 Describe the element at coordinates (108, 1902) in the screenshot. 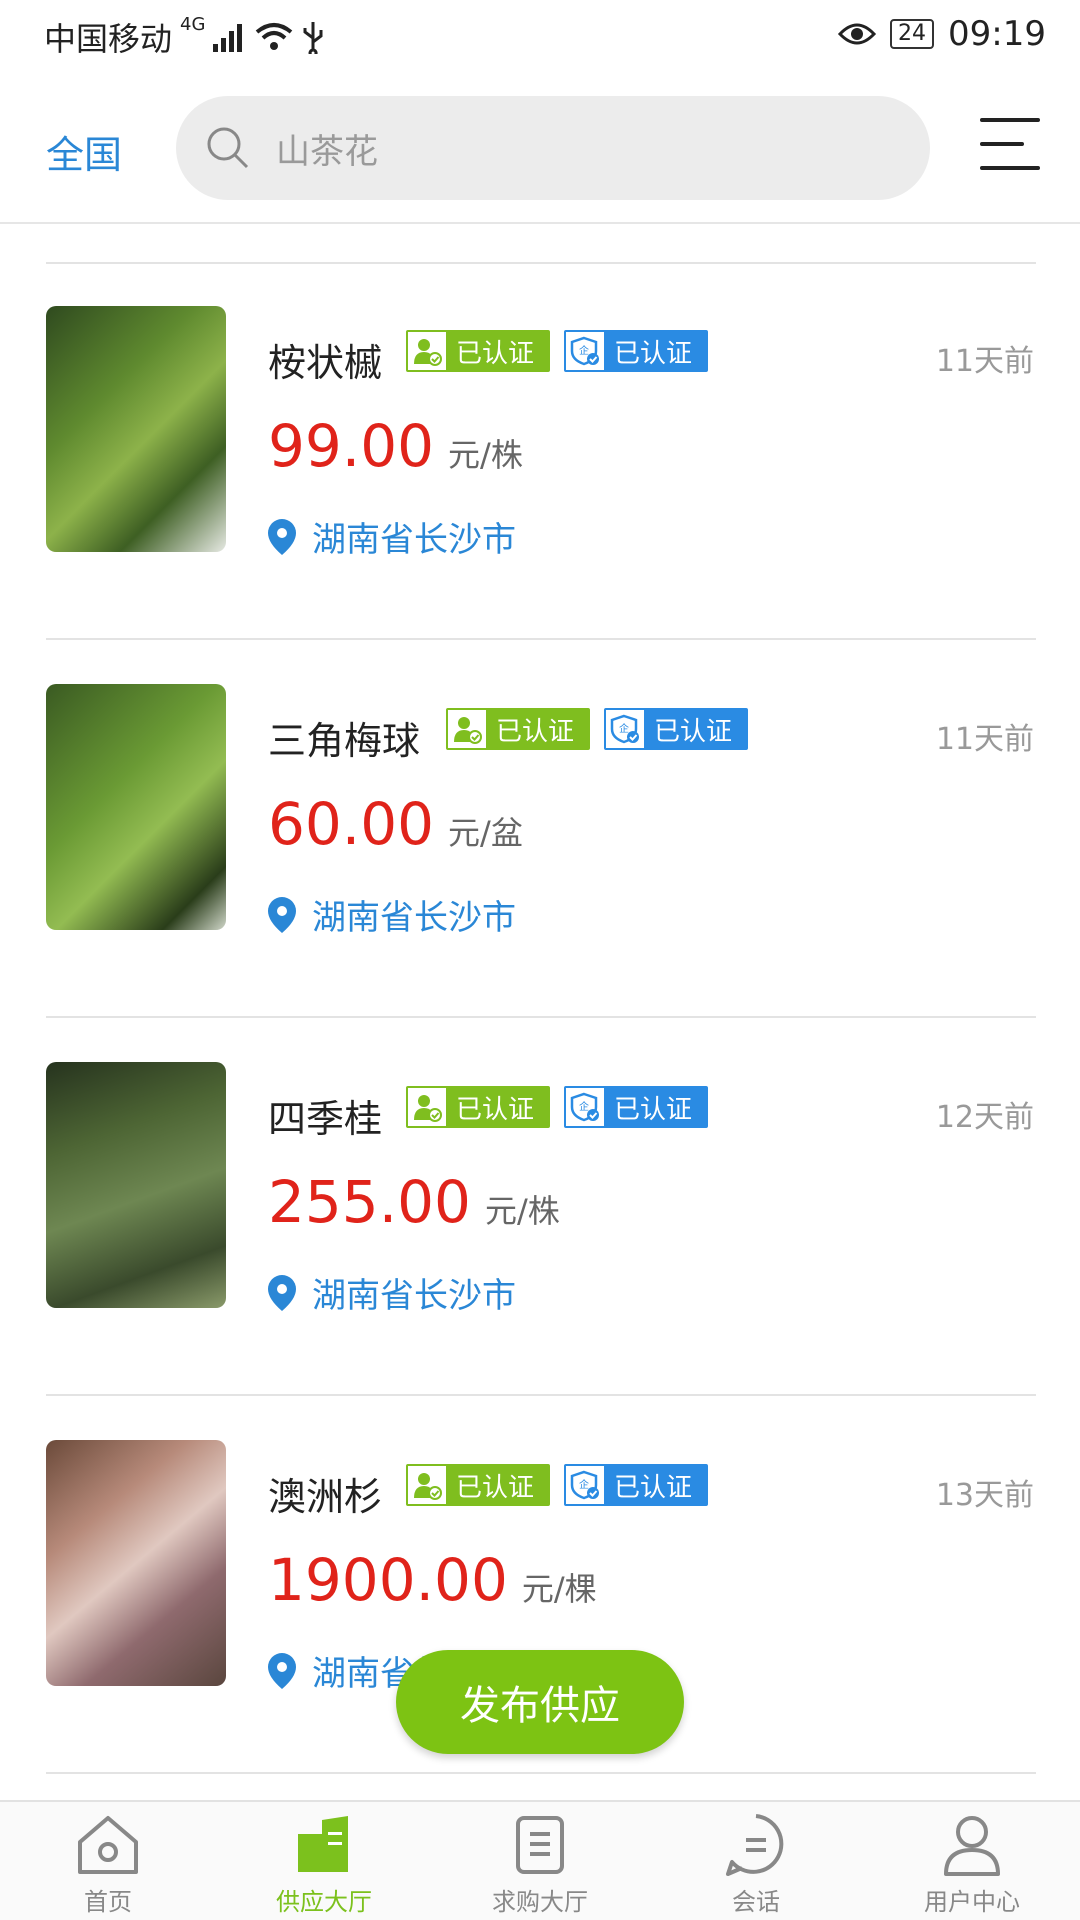

I see `tab-label: 首页` at that location.